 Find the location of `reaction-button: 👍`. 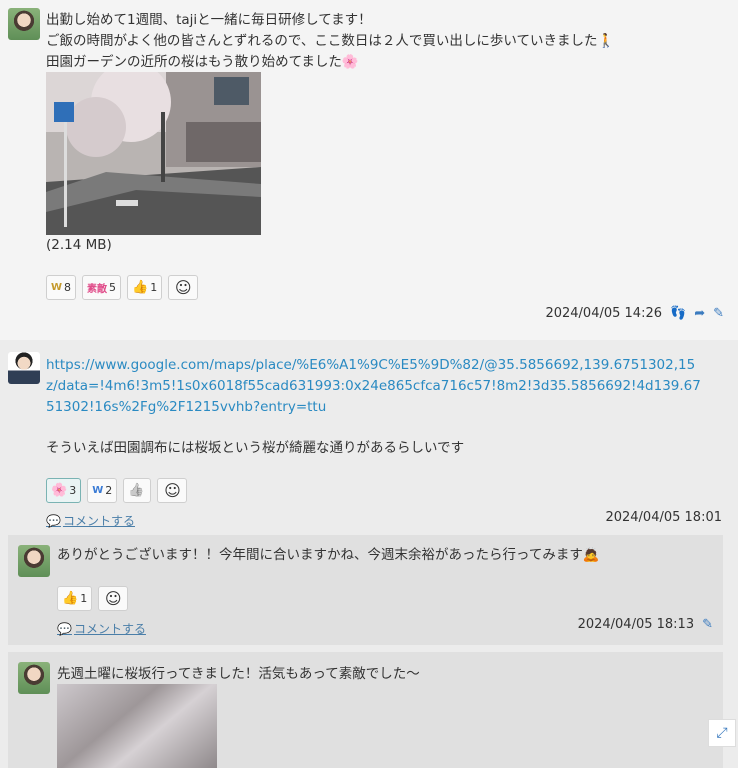

reaction-button: 👍 is located at coordinates (137, 490).